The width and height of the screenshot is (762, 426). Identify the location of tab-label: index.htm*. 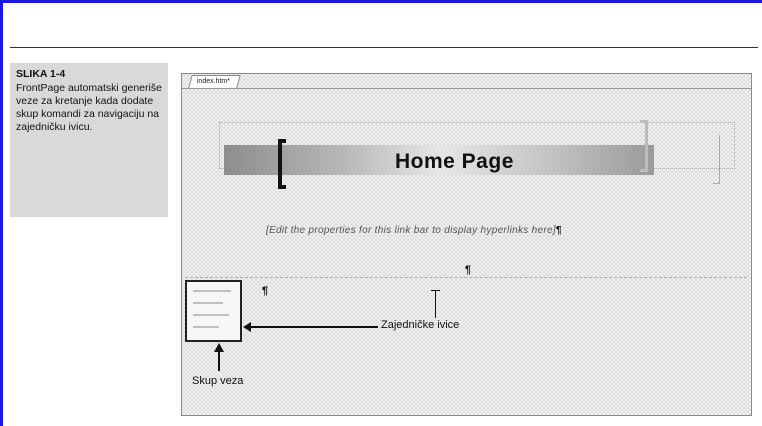
(213, 81).